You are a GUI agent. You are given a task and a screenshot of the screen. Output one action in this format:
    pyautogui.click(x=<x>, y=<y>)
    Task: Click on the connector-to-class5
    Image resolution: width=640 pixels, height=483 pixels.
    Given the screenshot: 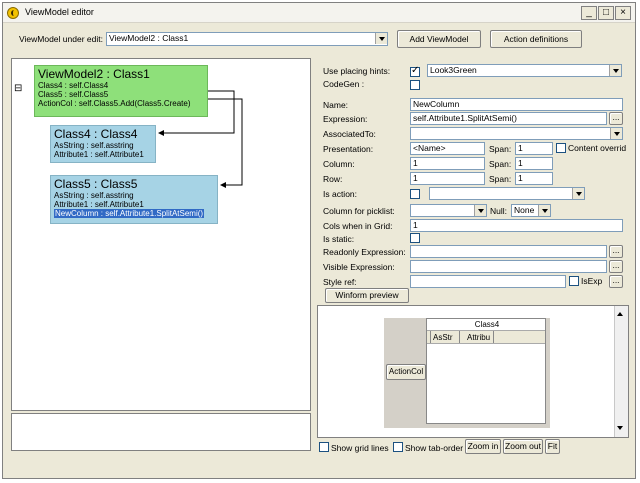 What is the action you would take?
    pyautogui.click(x=225, y=142)
    